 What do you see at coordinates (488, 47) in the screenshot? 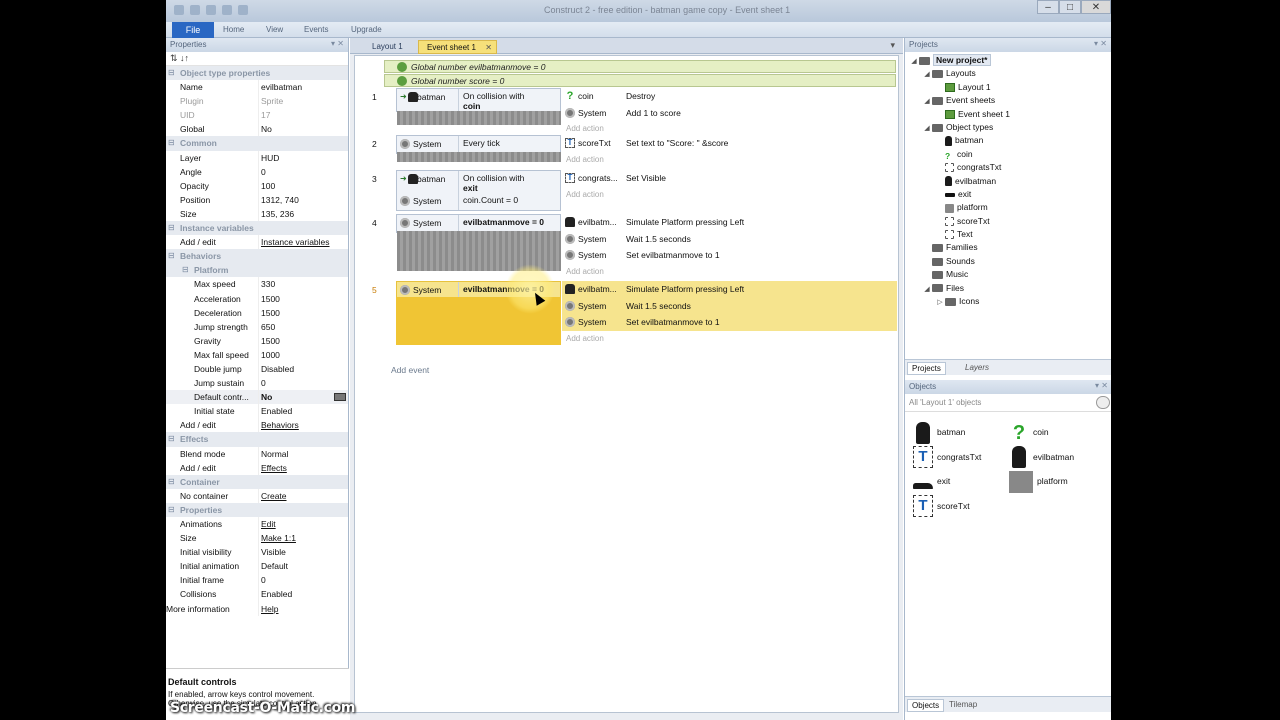
I see `close-tab-icon: ✕` at bounding box center [488, 47].